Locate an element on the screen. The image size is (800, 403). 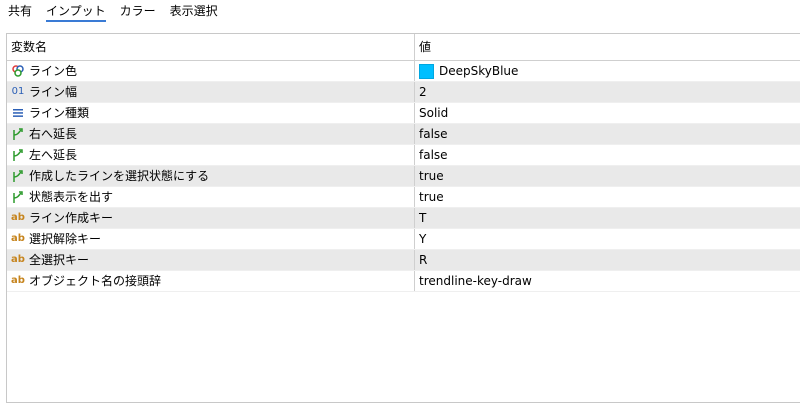
table-header-row: 変数名 値 is located at coordinates (403, 47).